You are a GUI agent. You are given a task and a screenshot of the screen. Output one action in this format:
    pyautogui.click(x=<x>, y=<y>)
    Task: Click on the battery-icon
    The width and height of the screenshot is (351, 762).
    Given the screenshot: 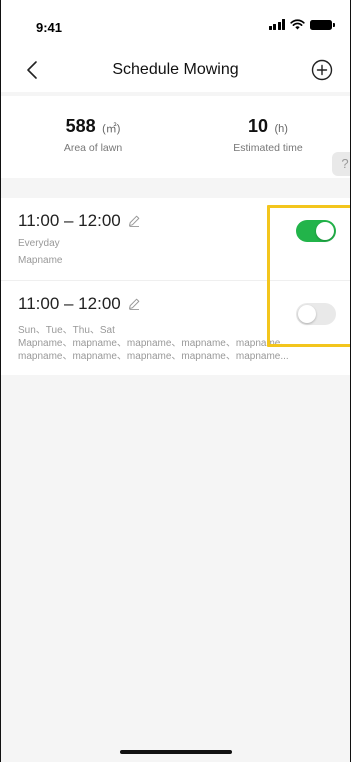 What is the action you would take?
    pyautogui.click(x=322, y=25)
    